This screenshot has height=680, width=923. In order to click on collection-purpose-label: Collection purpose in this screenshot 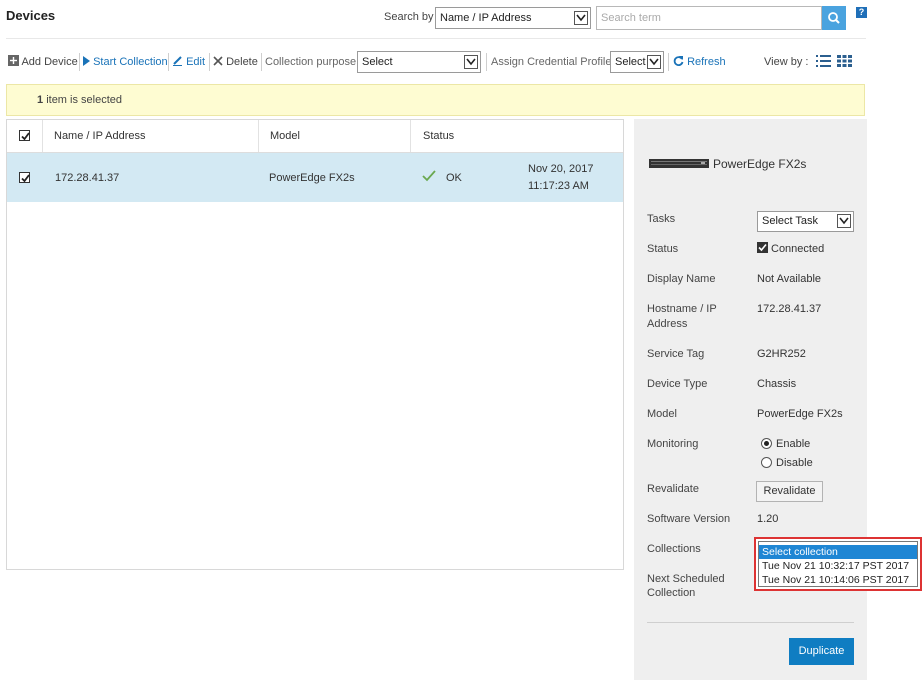, I will do `click(311, 62)`.